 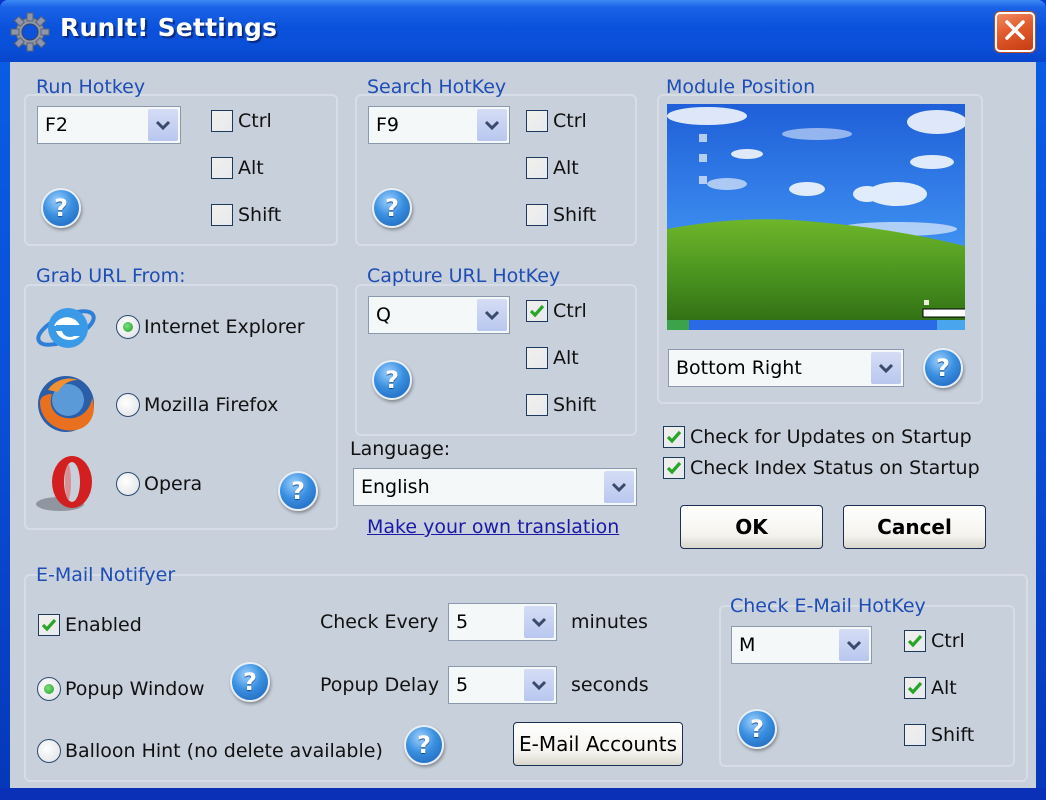 What do you see at coordinates (388, 125) in the screenshot?
I see `search-hotkey-key-value: F9` at bounding box center [388, 125].